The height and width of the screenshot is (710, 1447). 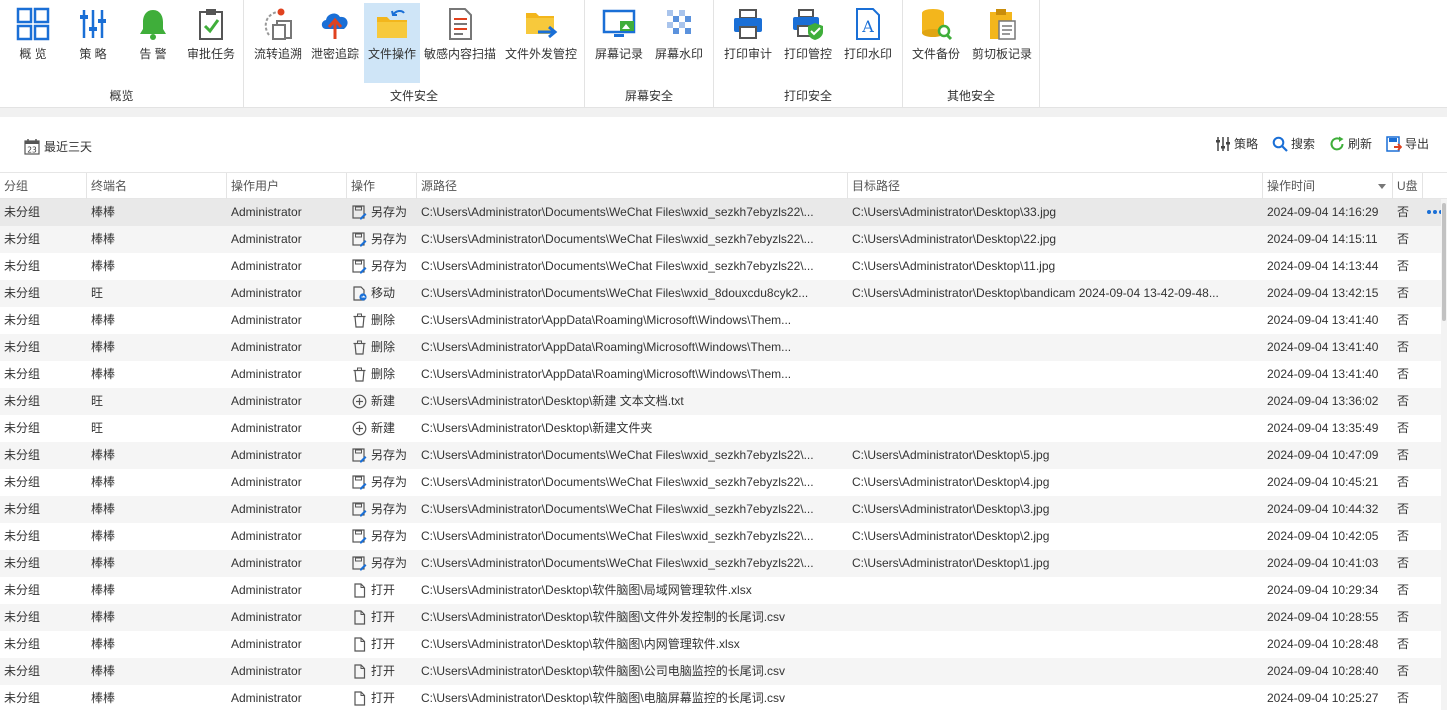 I want to click on print-audit-button: 打印审计, so click(x=748, y=43).